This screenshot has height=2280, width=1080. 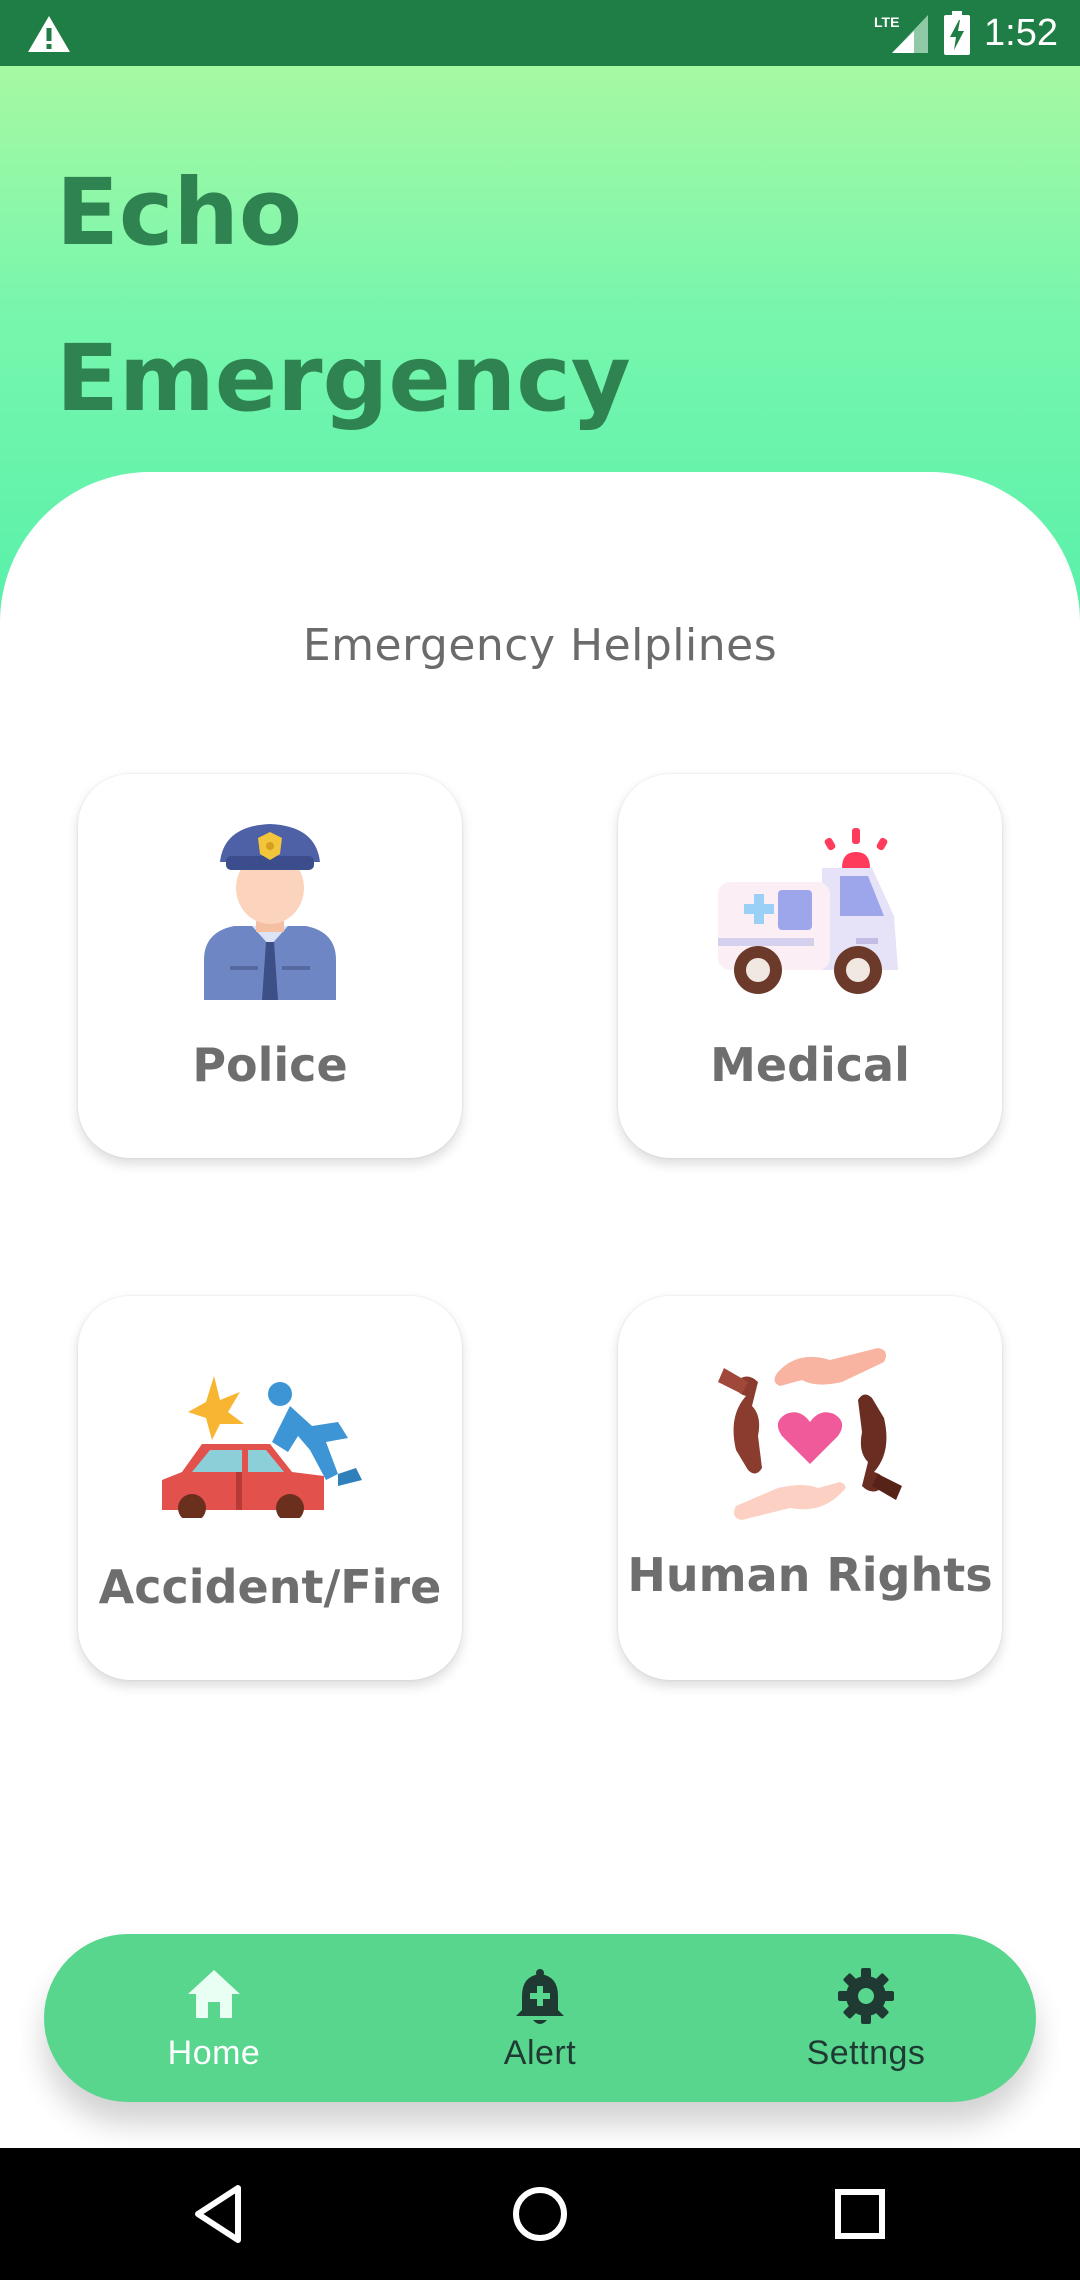 What do you see at coordinates (901, 33) in the screenshot?
I see `lte-signal-icon: LTE` at bounding box center [901, 33].